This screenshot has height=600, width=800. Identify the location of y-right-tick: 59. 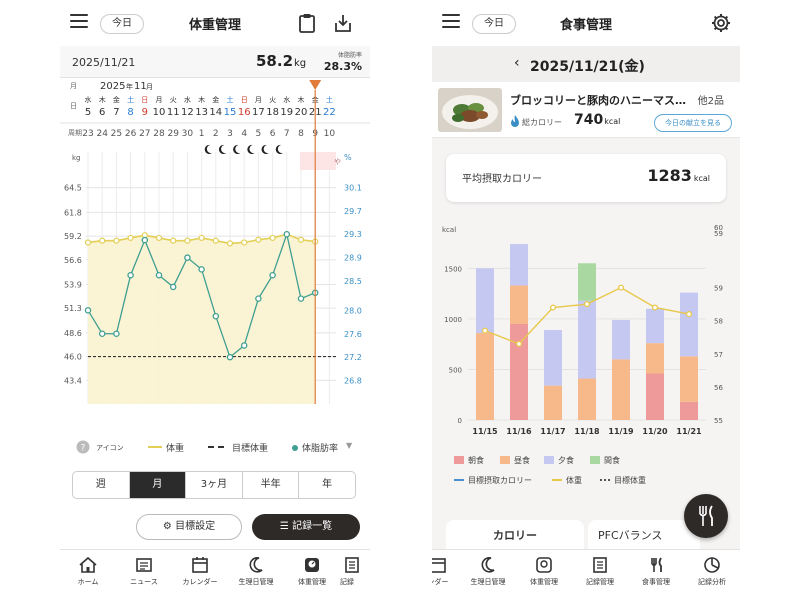
(718, 289).